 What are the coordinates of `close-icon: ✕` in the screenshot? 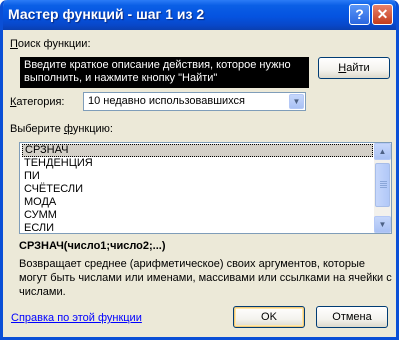 It's located at (382, 14).